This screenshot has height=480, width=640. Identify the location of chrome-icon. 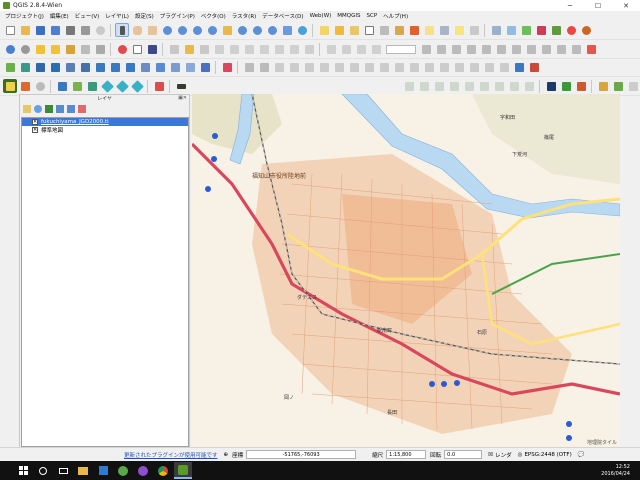
(163, 470).